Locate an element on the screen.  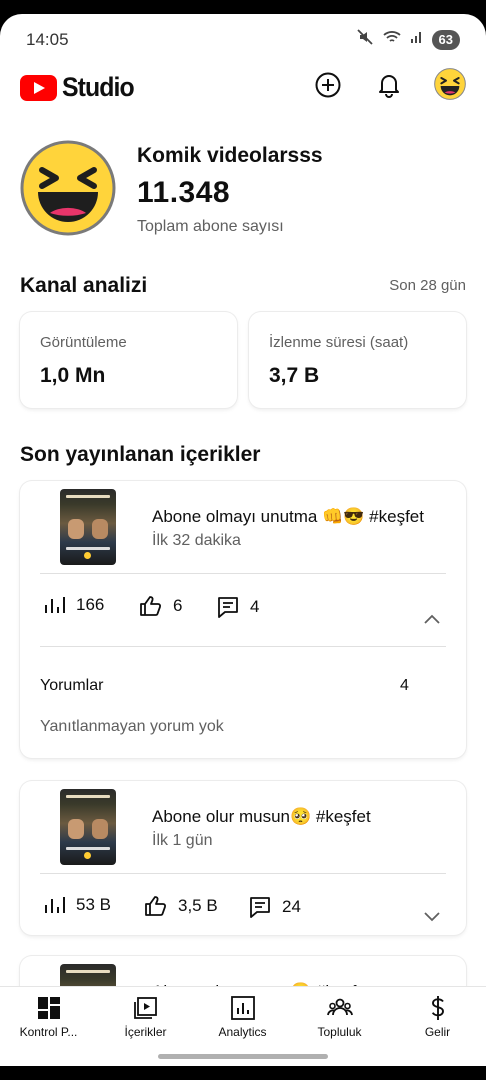
dashboard-icon is located at coordinates (48, 1008).